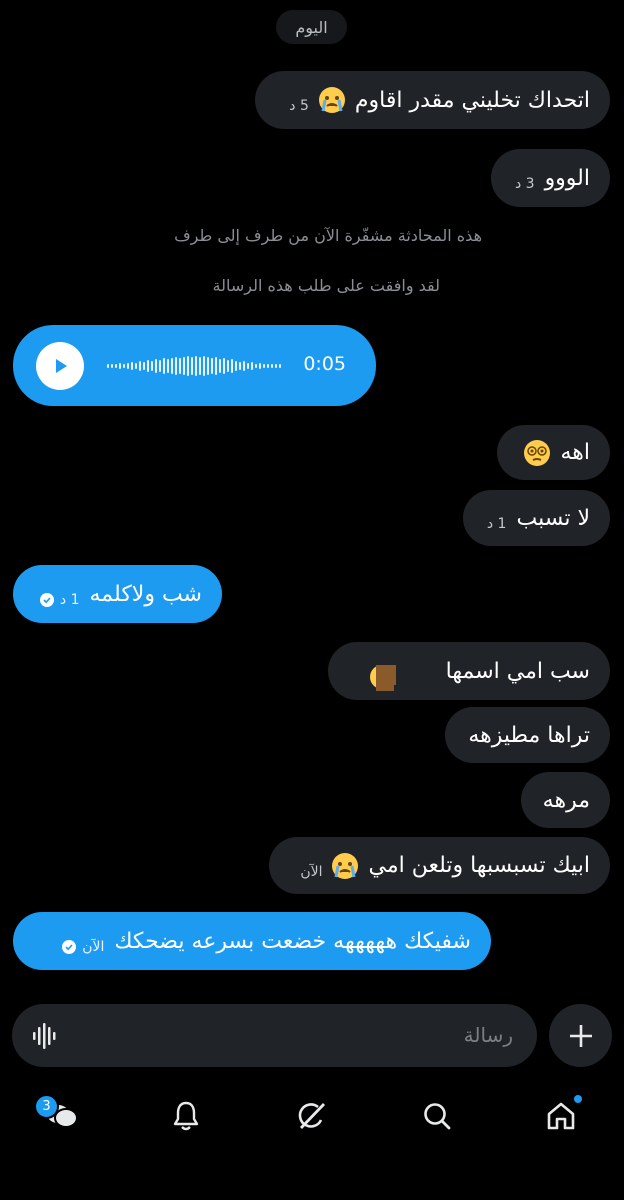 Image resolution: width=624 pixels, height=1200 pixels. What do you see at coordinates (46, 1106) in the screenshot?
I see `messages-badge: 3` at bounding box center [46, 1106].